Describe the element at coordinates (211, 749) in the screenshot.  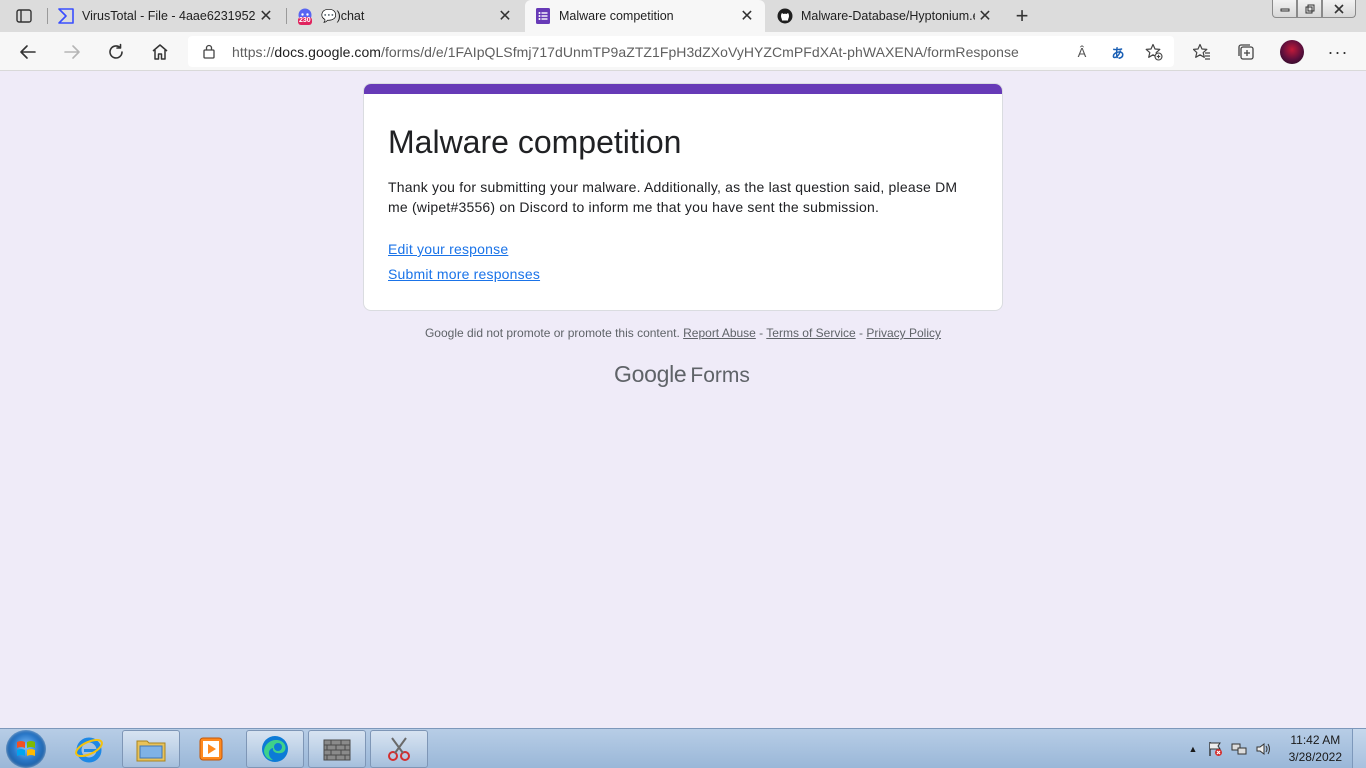
I see `media-player-icon` at that location.